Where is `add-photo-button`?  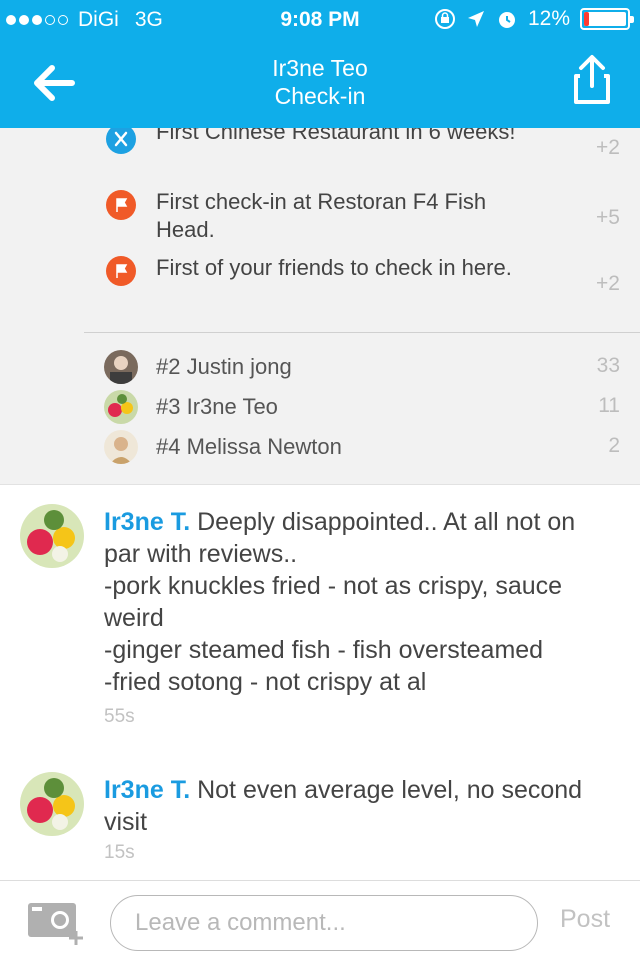
add-photo-button is located at coordinates (58, 923).